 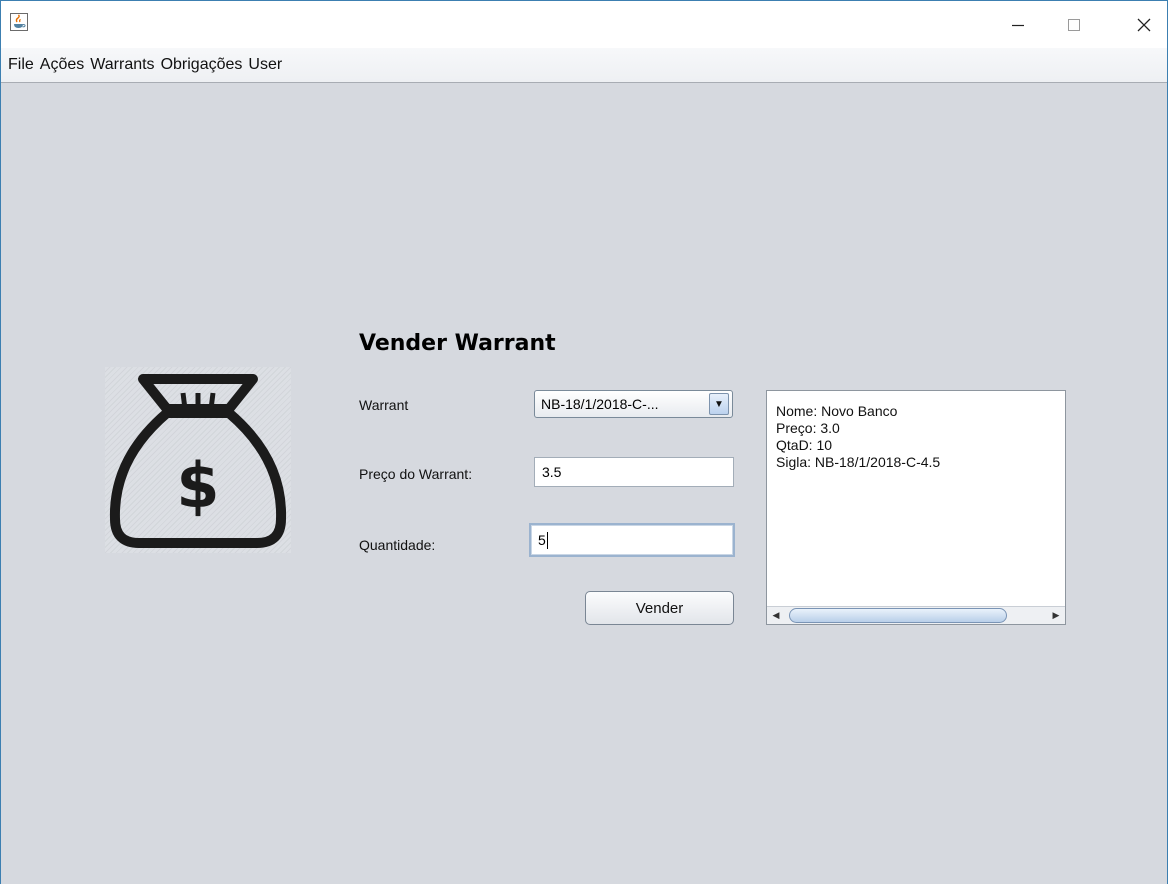 I want to click on scroll-left-icon: ◀, so click(x=776, y=615).